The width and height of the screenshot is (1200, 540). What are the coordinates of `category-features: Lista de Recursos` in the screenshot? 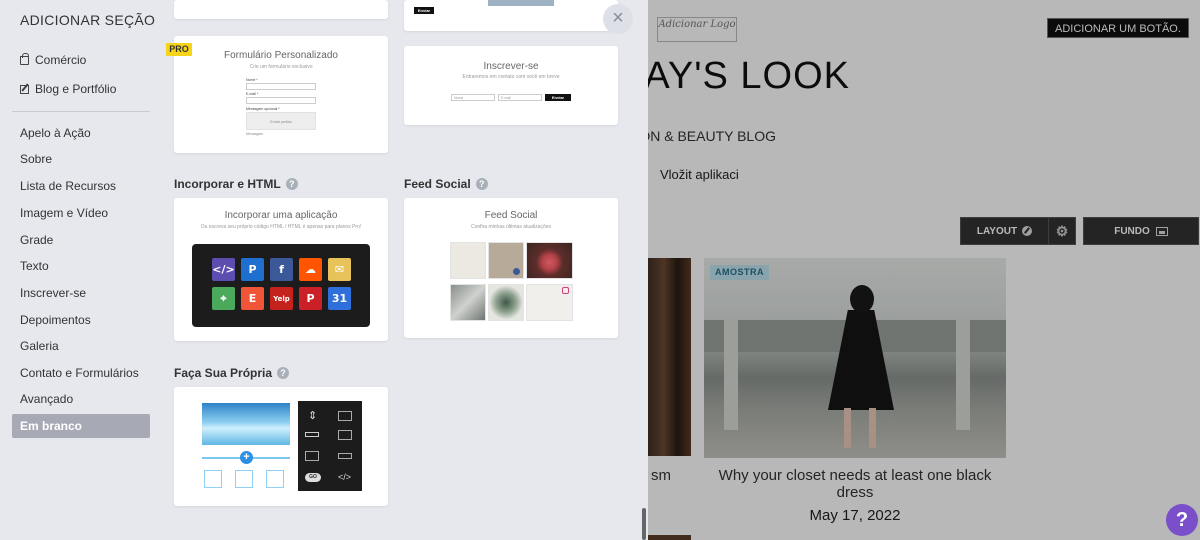 It's located at (68, 186).